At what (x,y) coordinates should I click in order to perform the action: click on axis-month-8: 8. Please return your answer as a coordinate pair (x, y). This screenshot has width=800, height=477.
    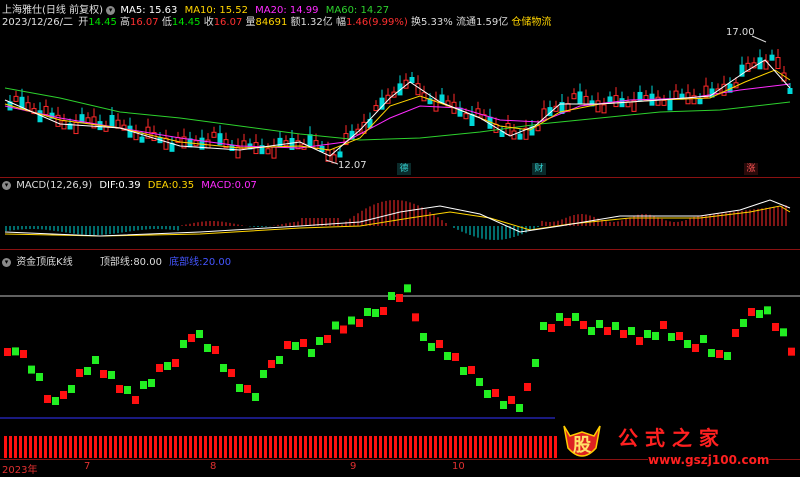
    Looking at the image, I should click on (213, 466).